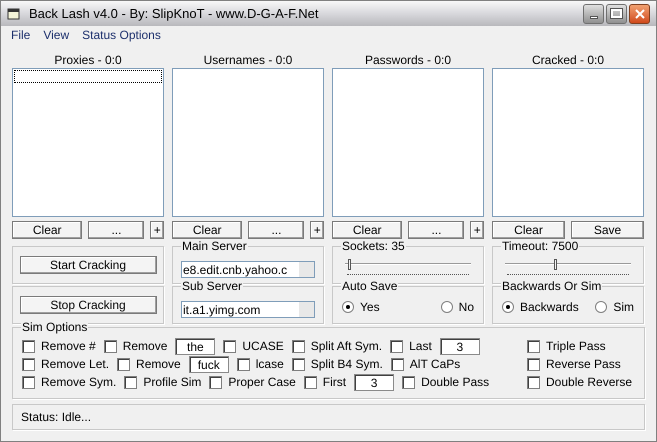 Image resolution: width=657 pixels, height=442 pixels. I want to click on list-title: Passwords - 0:0, so click(408, 60).